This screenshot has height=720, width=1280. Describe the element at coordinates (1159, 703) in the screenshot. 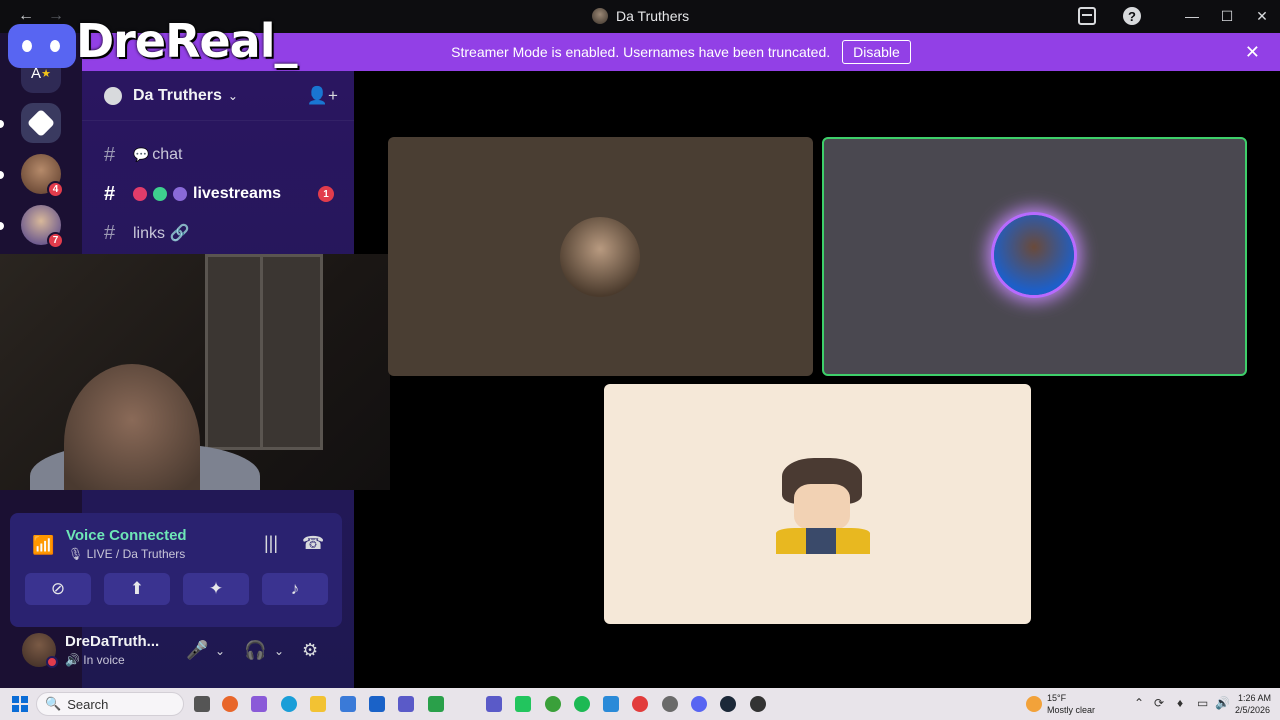

I see `tray-app-icon: ⟳` at that location.